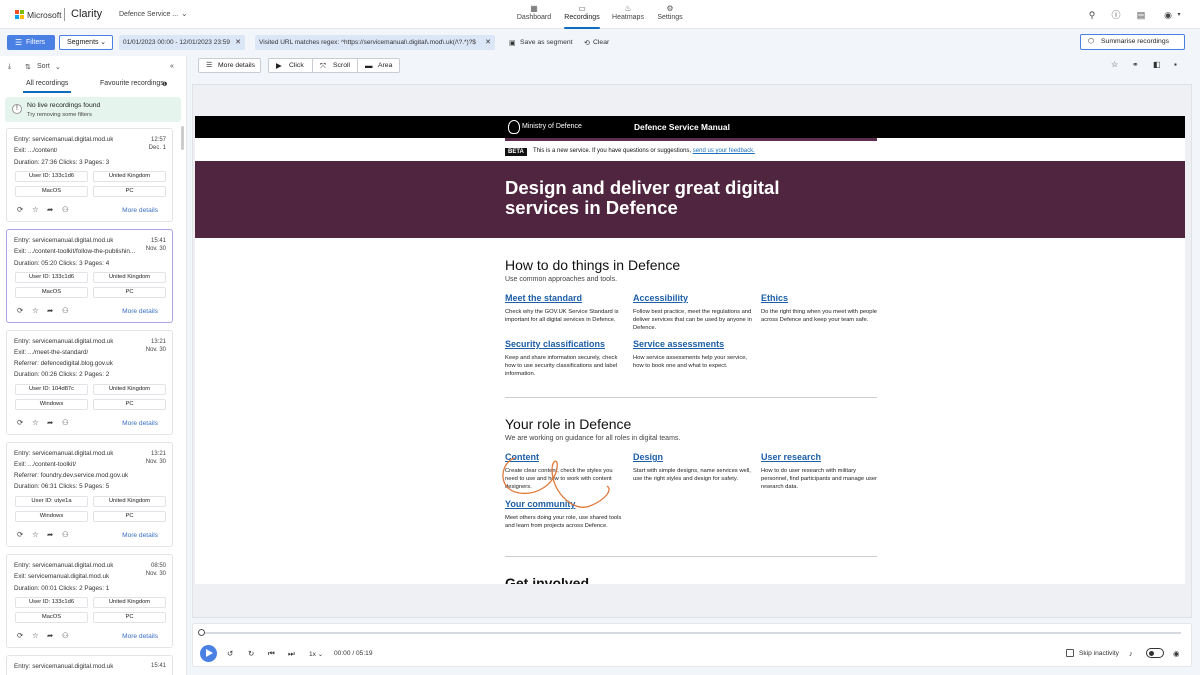  I want to click on nav-recordings: ▭ Recordings, so click(582, 16).